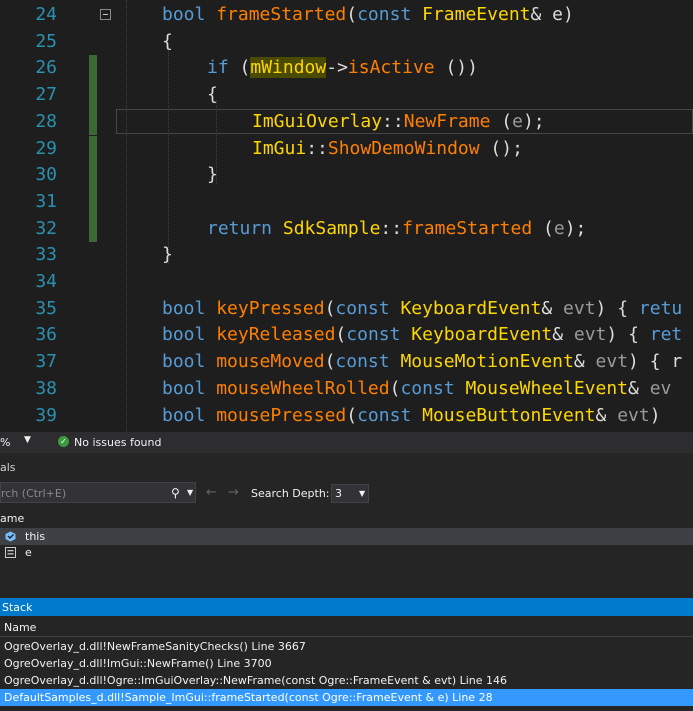  What do you see at coordinates (8, 467) in the screenshot?
I see `panel-title: als` at bounding box center [8, 467].